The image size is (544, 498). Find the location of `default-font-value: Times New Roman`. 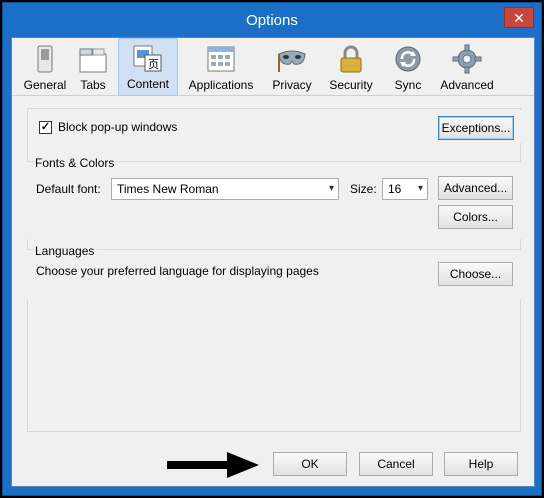

default-font-value: Times New Roman is located at coordinates (168, 189).